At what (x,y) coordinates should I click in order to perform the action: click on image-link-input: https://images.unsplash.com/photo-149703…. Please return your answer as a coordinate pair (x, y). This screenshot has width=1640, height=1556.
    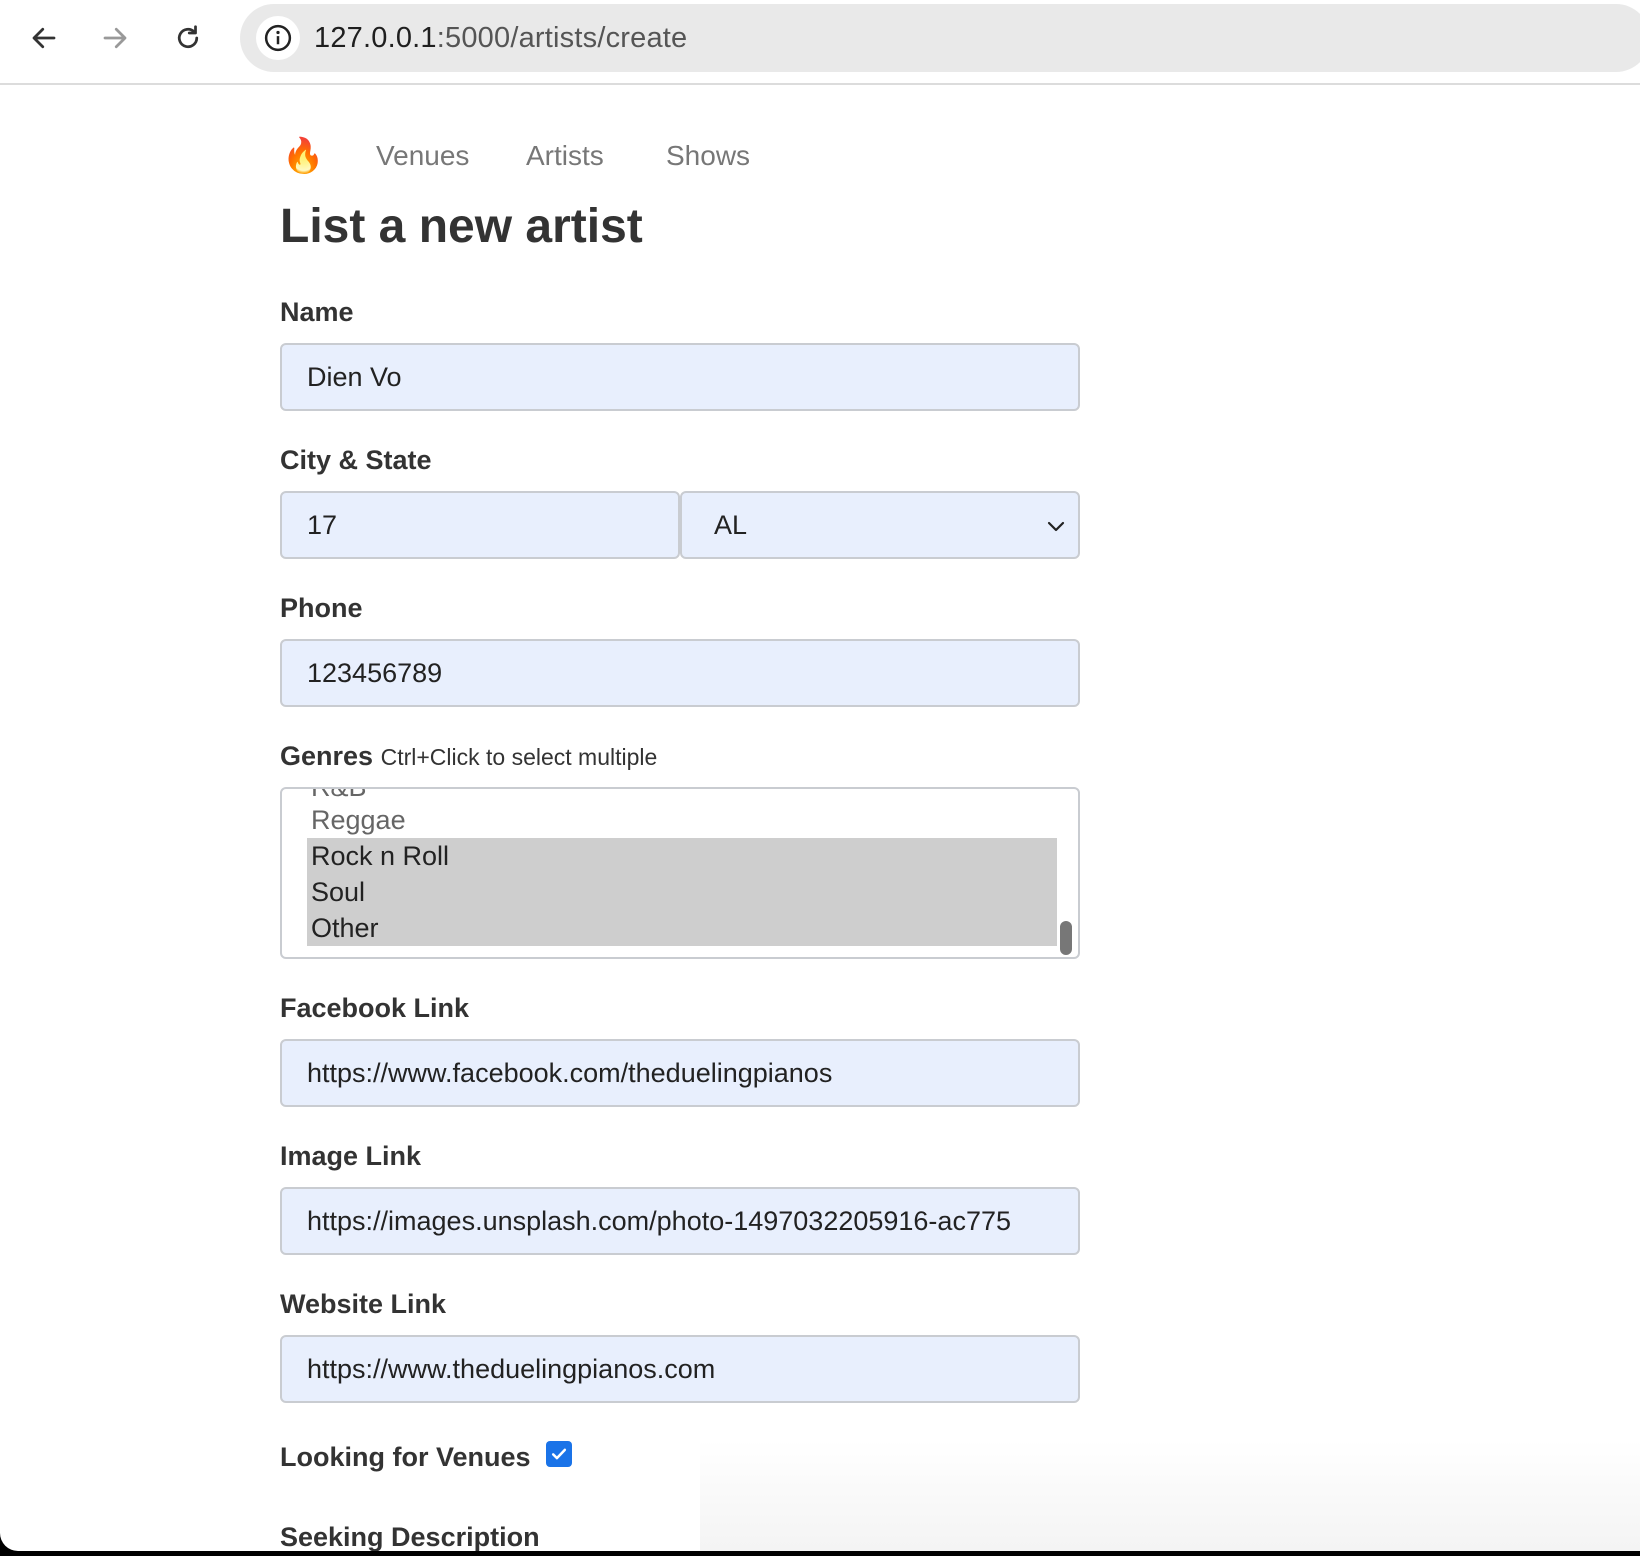
    Looking at the image, I should click on (680, 1221).